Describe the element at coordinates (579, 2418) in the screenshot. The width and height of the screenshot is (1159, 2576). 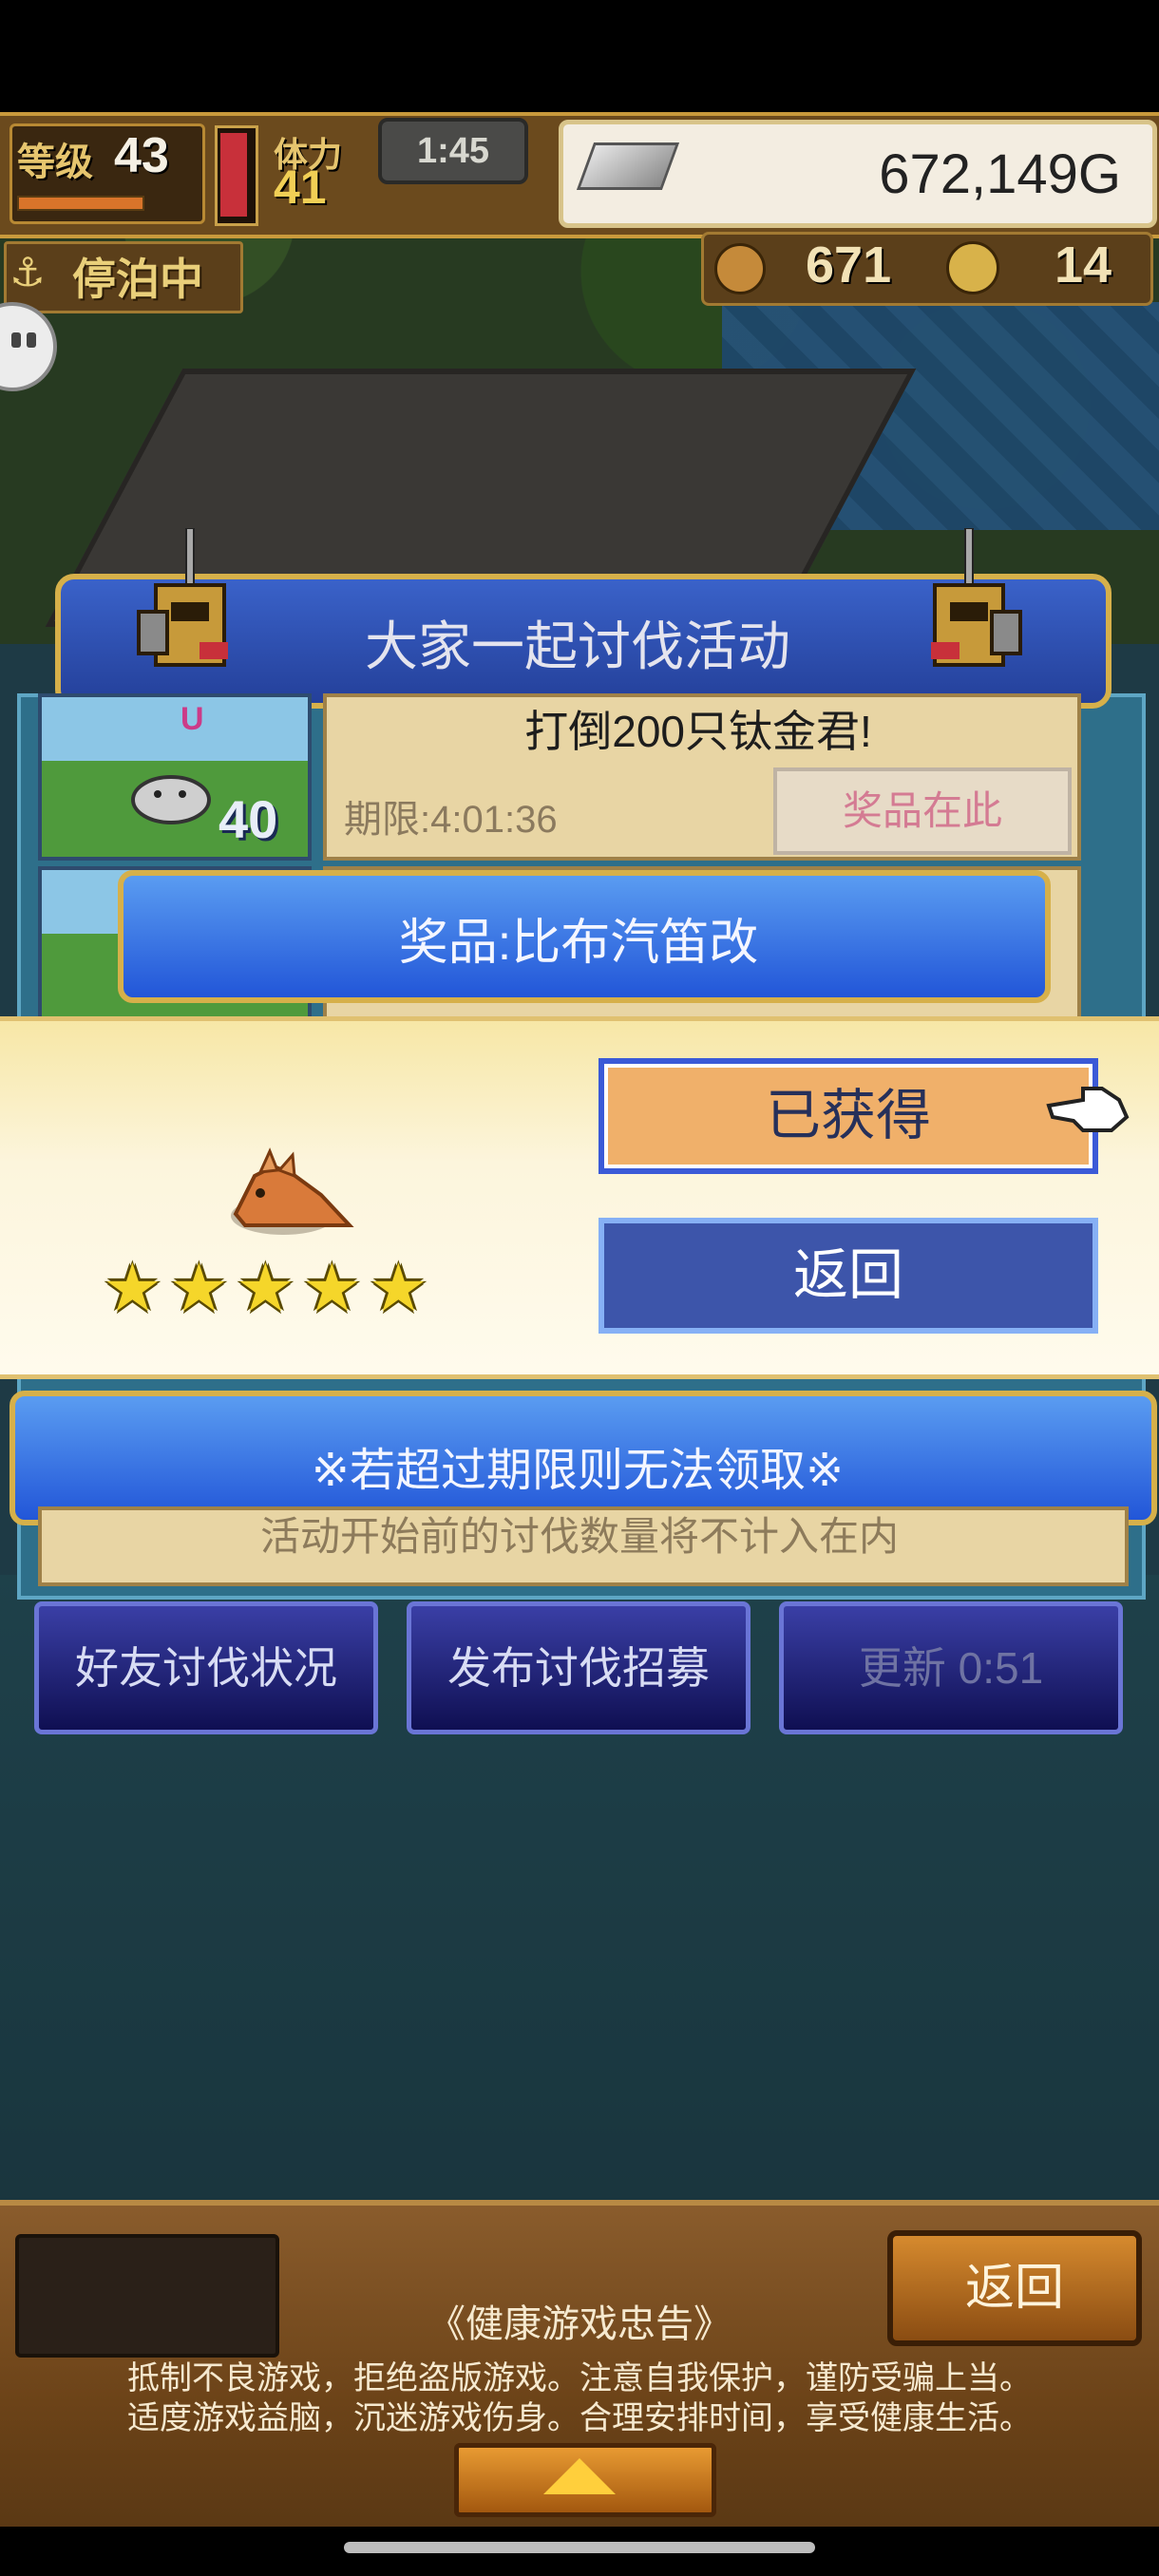
I see `health-advice-line2: 适度游戏益脑，沉迷游戏伤身。合理安排时间，享受健康生活。` at that location.